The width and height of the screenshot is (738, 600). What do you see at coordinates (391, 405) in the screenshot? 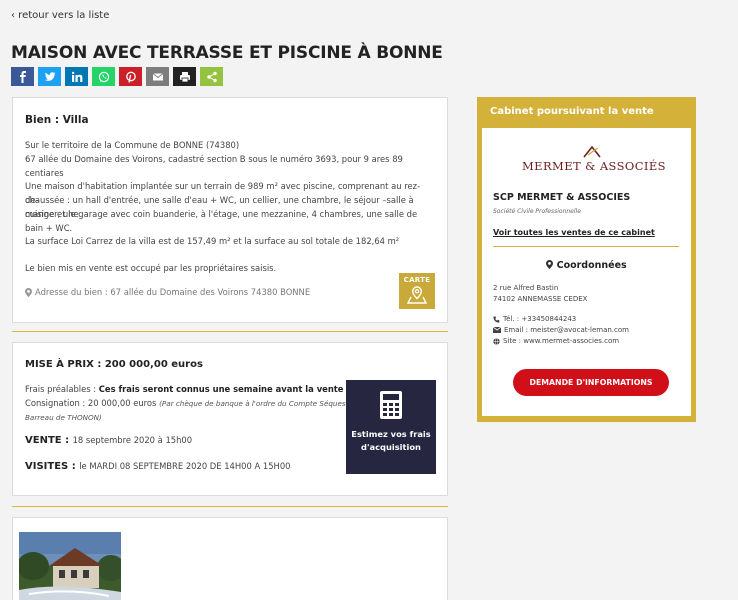
I see `calculator-icon` at bounding box center [391, 405].